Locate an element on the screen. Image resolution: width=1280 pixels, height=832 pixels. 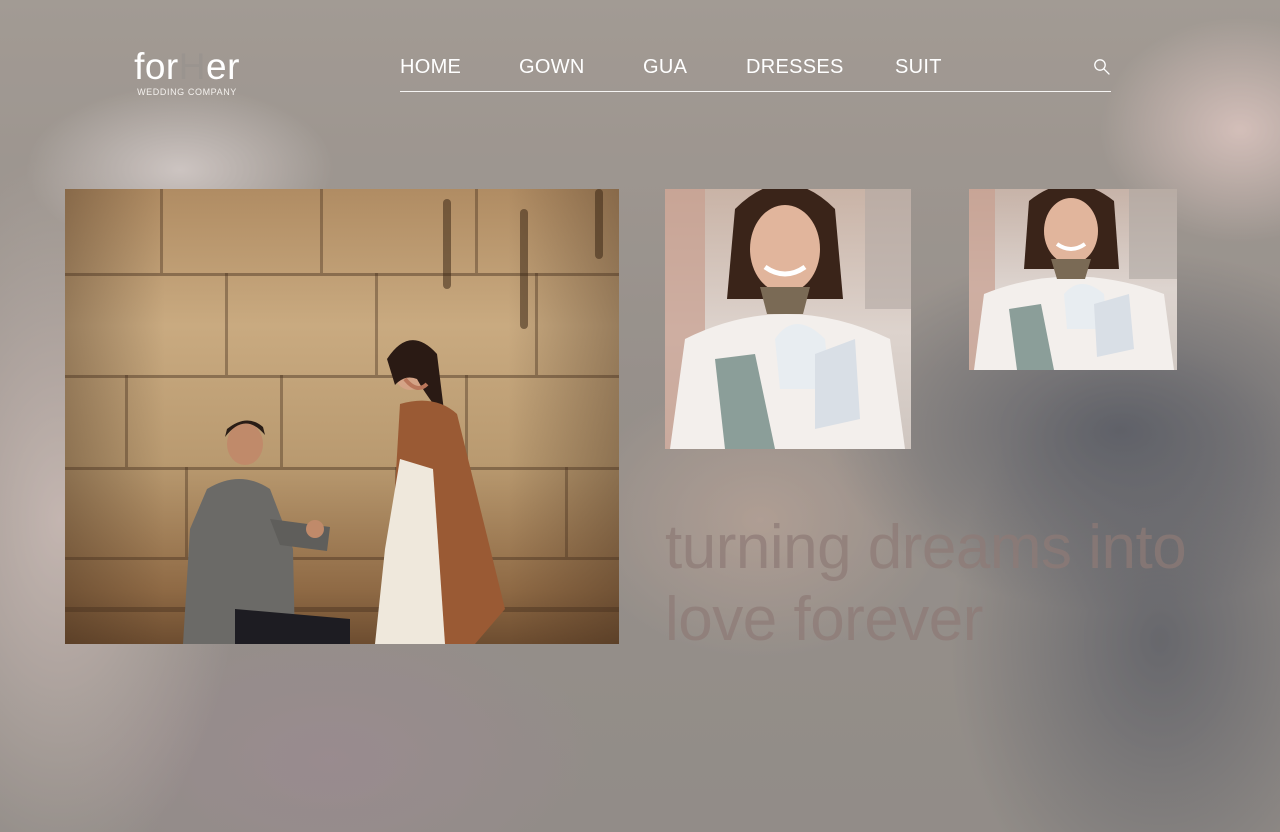
brand-logo: forHer WEDDING COMPANY is located at coordinates (187, 73).